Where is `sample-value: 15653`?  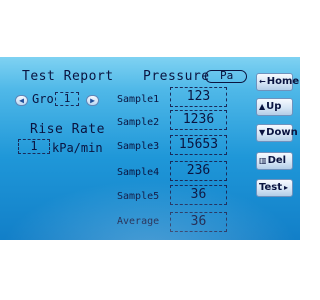
sample-value: 15653 is located at coordinates (198, 144).